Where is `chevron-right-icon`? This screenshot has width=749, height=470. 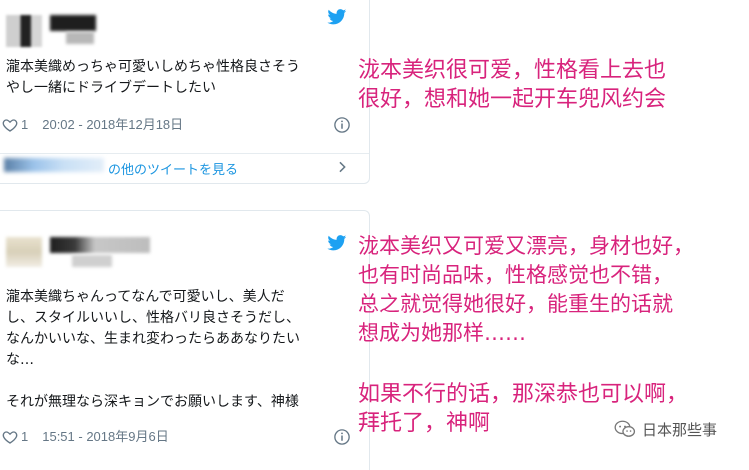
chevron-right-icon is located at coordinates (342, 167).